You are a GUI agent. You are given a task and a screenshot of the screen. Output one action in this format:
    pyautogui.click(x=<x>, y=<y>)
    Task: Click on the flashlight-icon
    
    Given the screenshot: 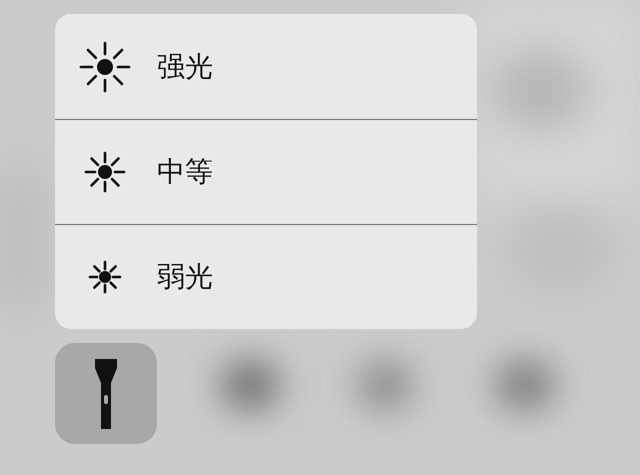 What is the action you would take?
    pyautogui.click(x=106, y=393)
    